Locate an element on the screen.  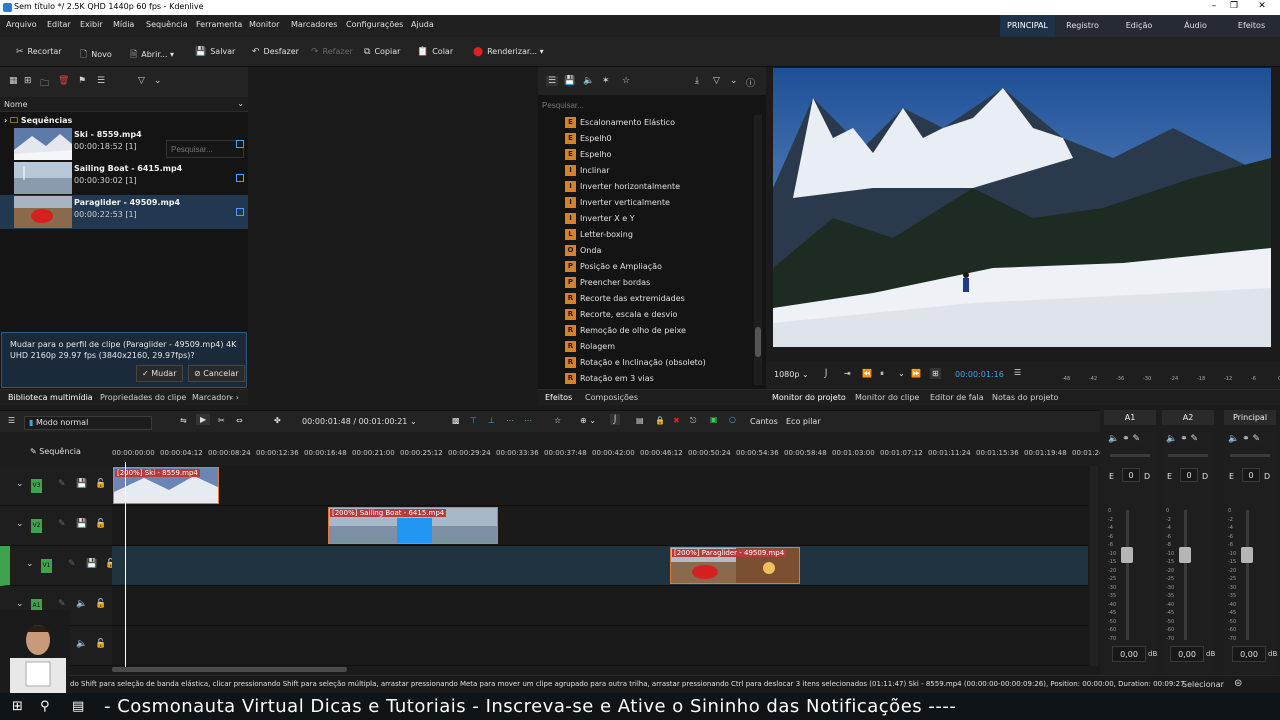
bin-menu-icon: ▦ is located at coordinates (13, 81).